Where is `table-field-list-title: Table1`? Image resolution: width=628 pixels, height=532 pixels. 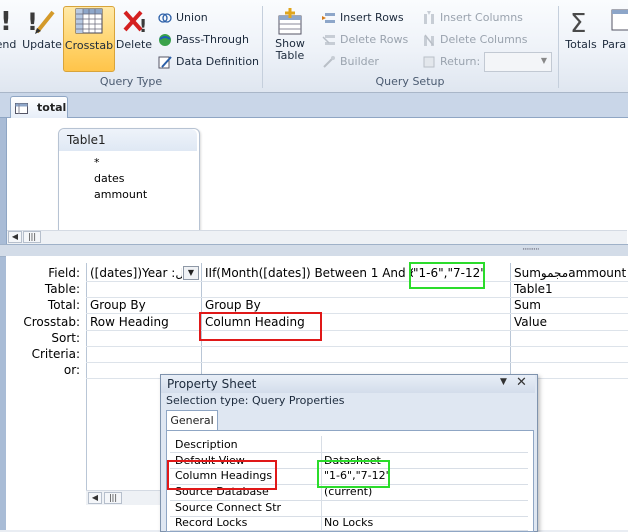
table-field-list-title: Table1 is located at coordinates (128, 140).